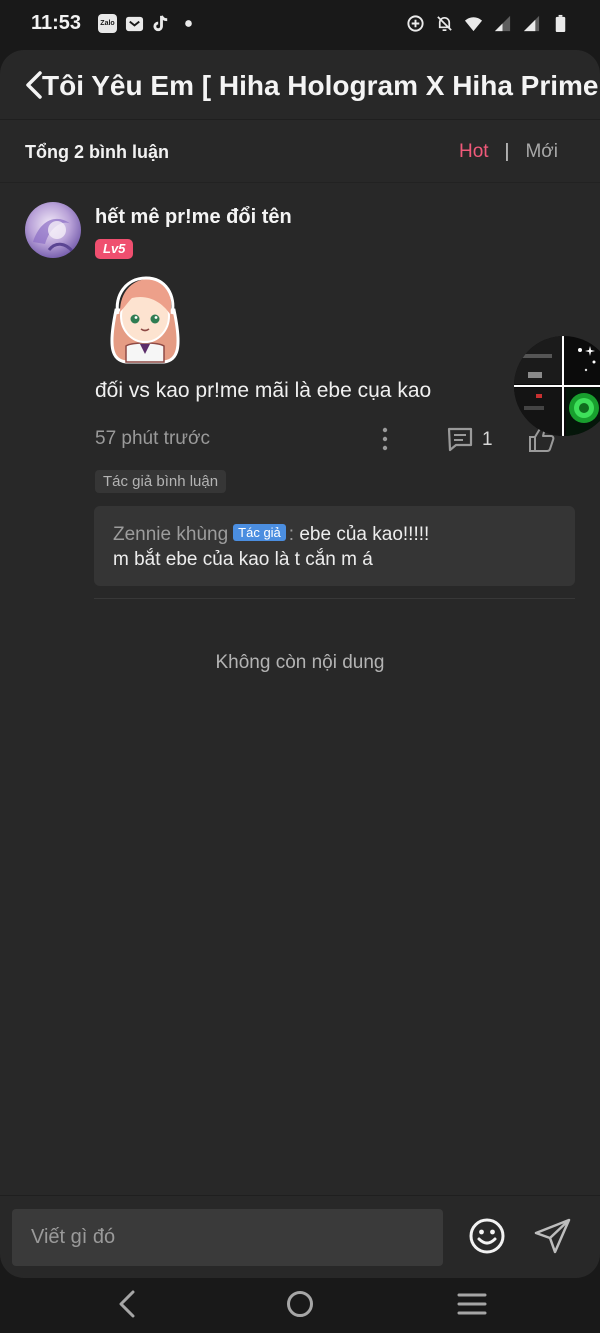 The image size is (600, 1333). I want to click on reply-count: 1, so click(487, 439).